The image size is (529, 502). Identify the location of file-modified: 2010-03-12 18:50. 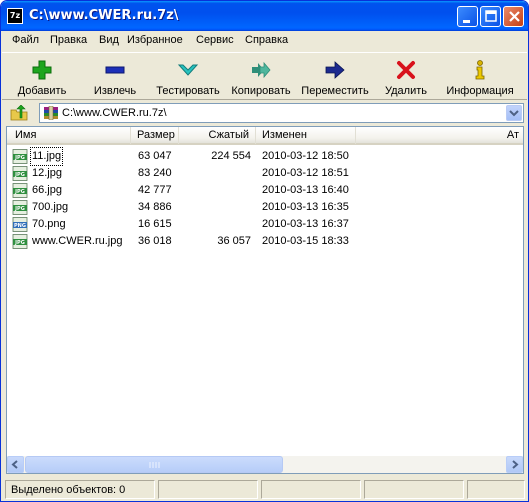
(305, 156).